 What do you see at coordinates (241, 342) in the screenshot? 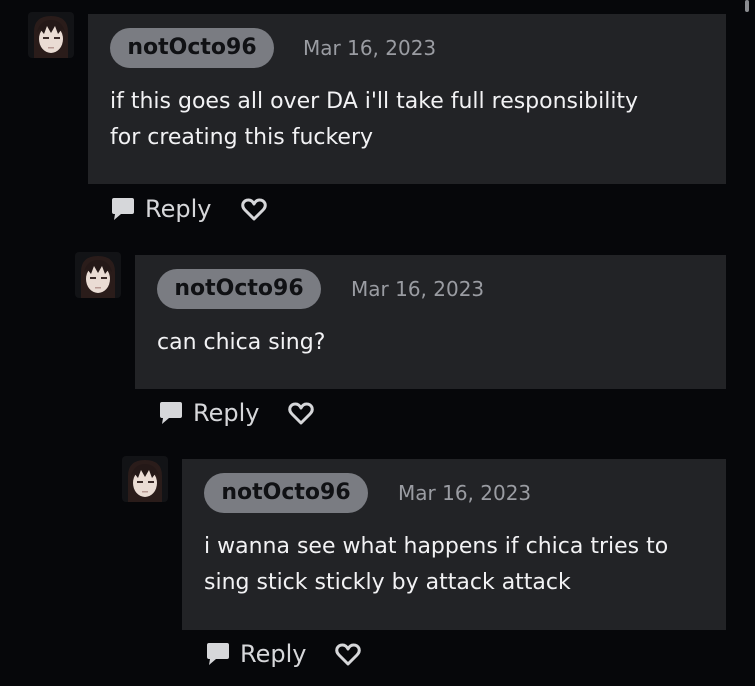
I see `comment-text-line-1: can chica sing?` at bounding box center [241, 342].